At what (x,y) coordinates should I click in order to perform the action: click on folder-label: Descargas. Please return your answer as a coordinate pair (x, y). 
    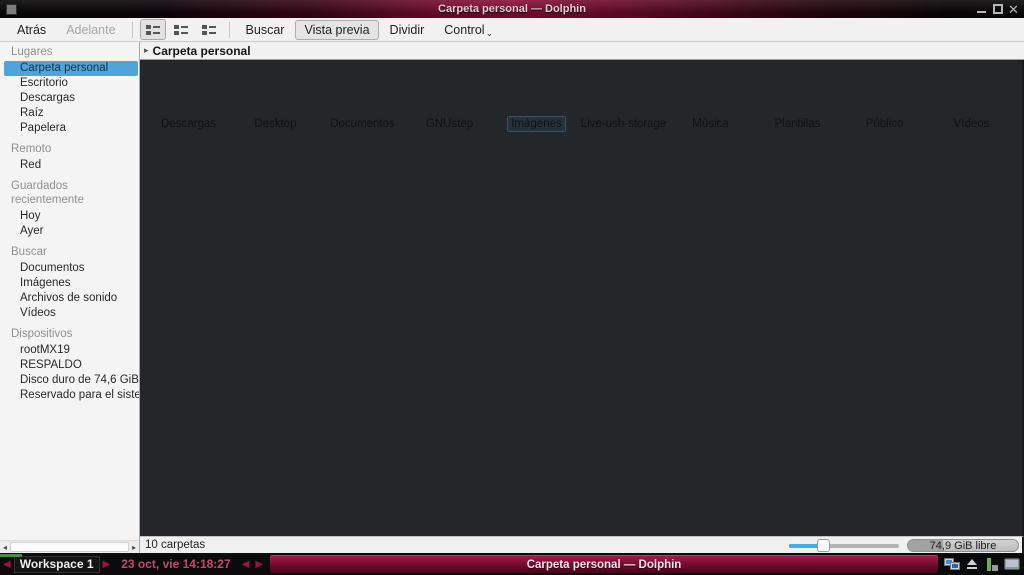
    Looking at the image, I should click on (188, 124).